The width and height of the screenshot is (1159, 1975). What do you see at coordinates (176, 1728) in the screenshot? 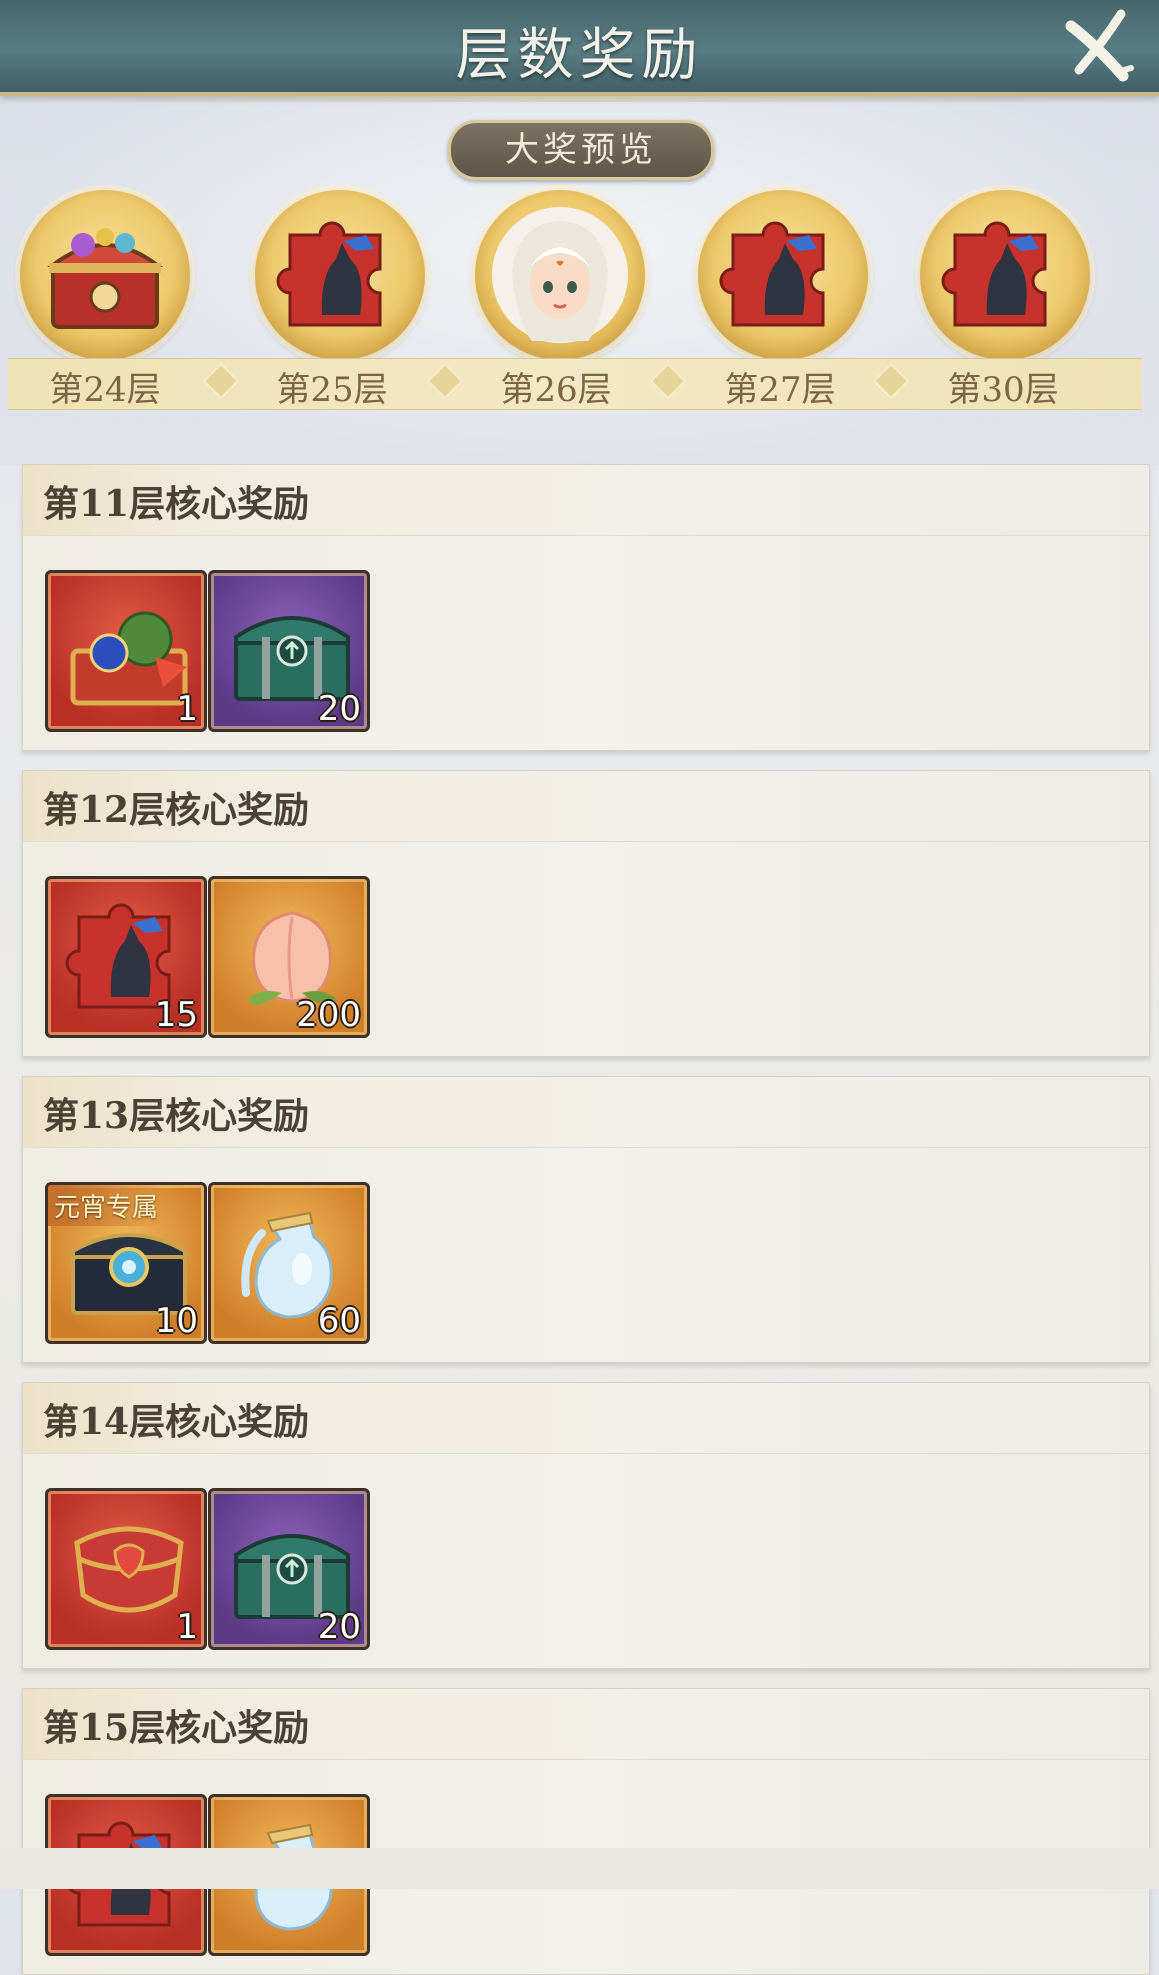
I see `reward-card-title: 第15层核心奖励` at bounding box center [176, 1728].